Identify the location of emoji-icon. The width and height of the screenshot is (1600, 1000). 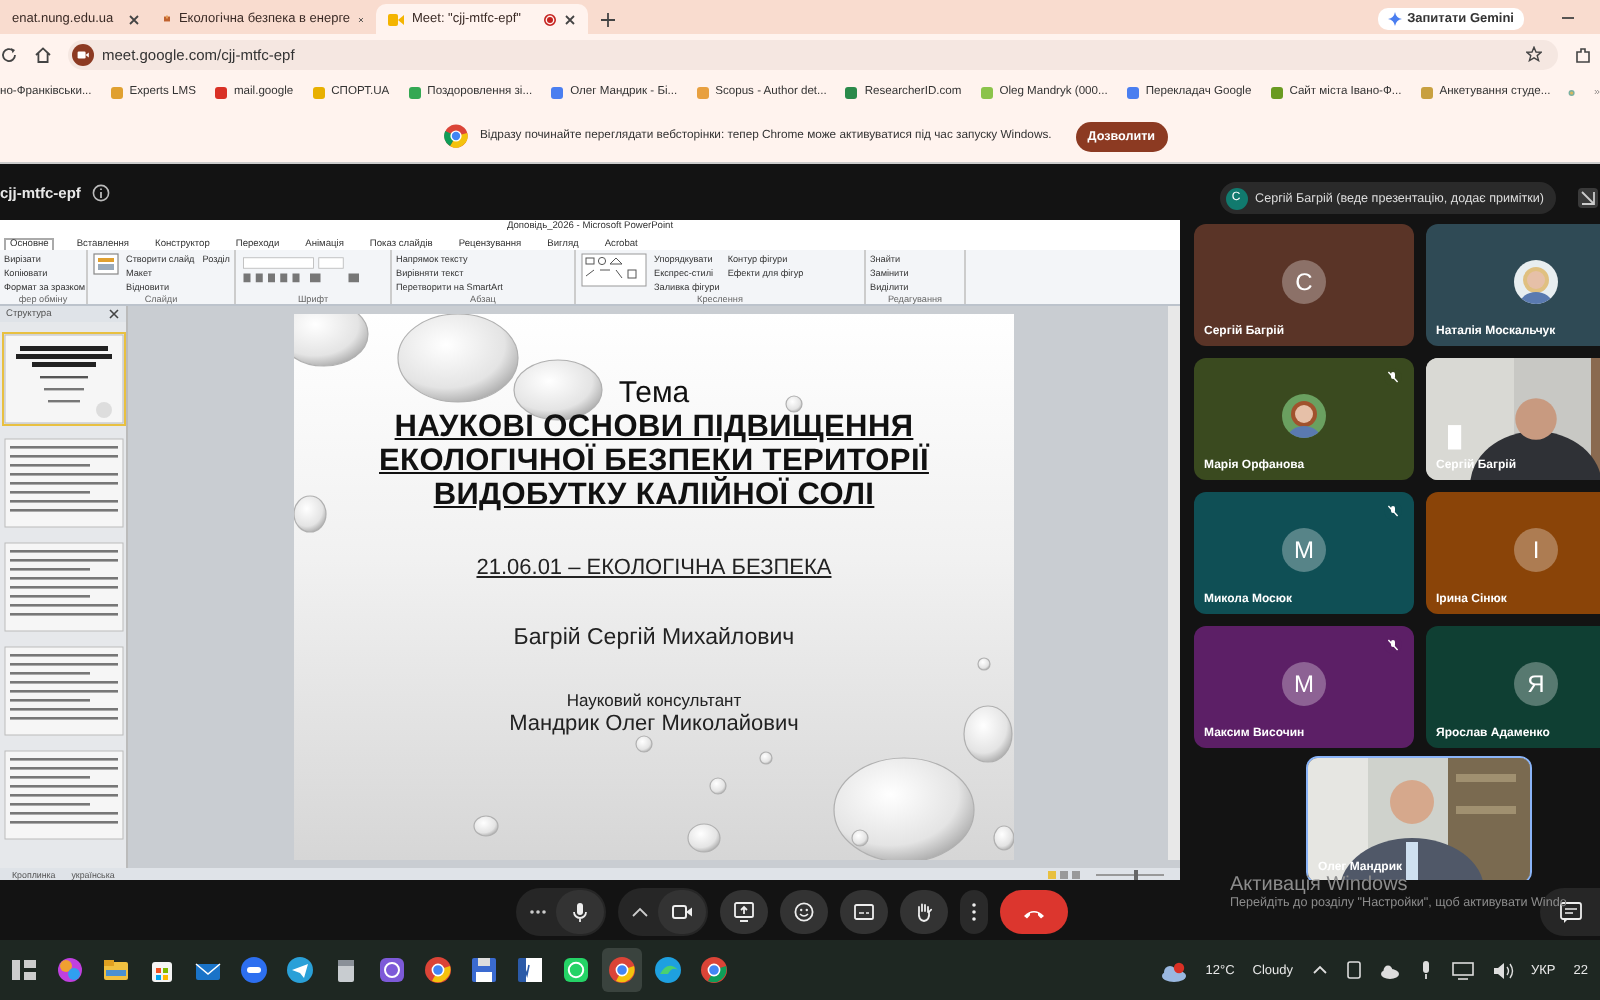
(804, 912).